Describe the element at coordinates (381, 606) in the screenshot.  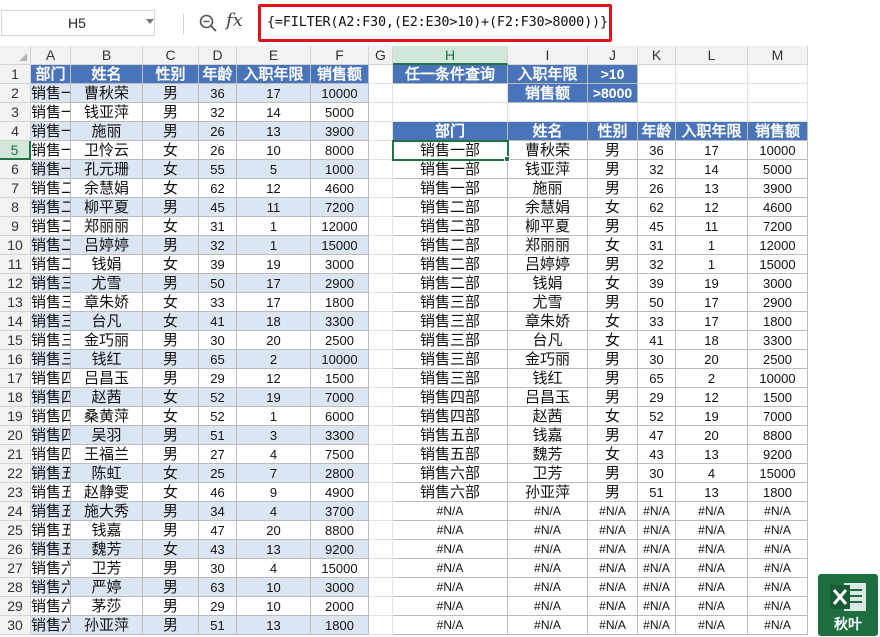
I see `cell-g29` at that location.